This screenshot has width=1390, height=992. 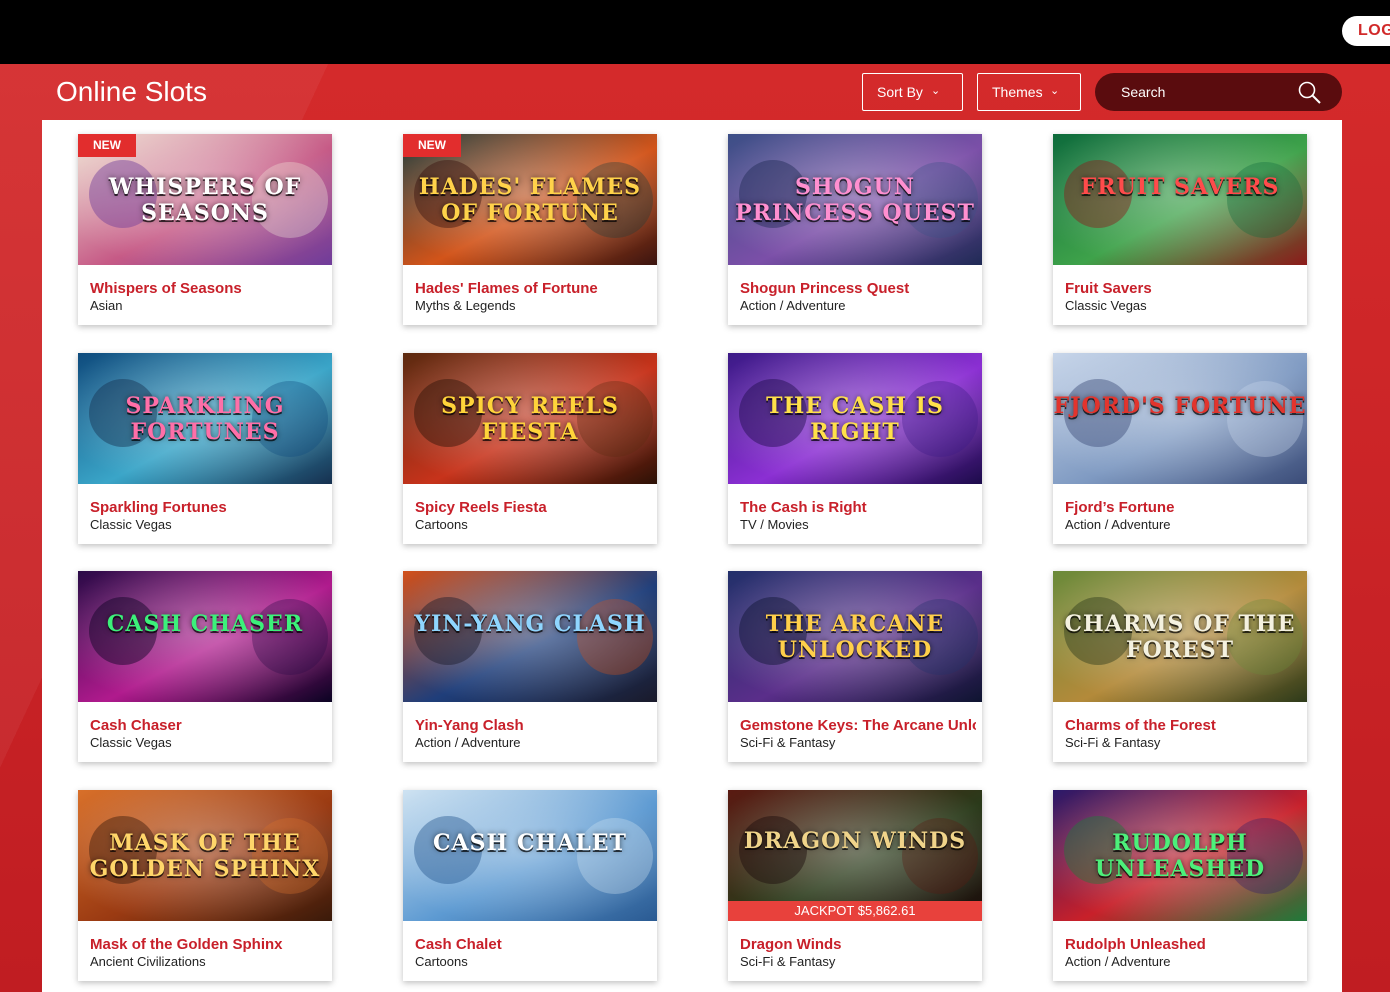 I want to click on game-thumbnail: THE ARCANE UNLOCKED, so click(x=855, y=636).